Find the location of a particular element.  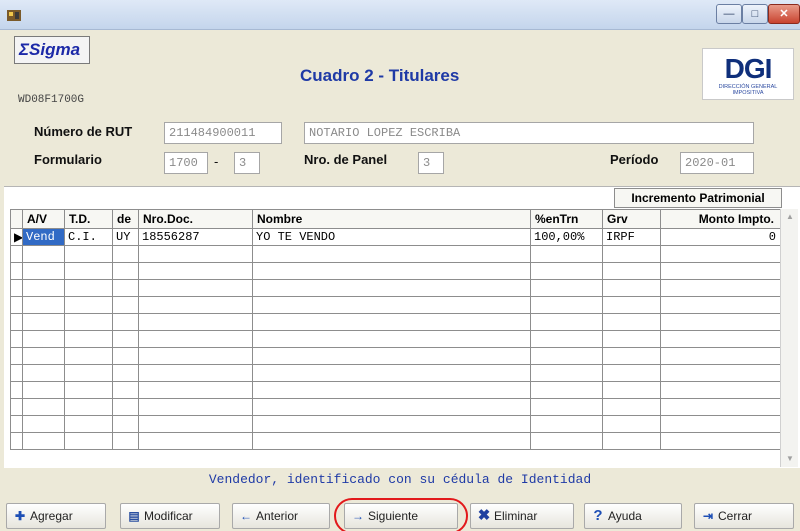

cell-monto-impto: 0 is located at coordinates (720, 237).